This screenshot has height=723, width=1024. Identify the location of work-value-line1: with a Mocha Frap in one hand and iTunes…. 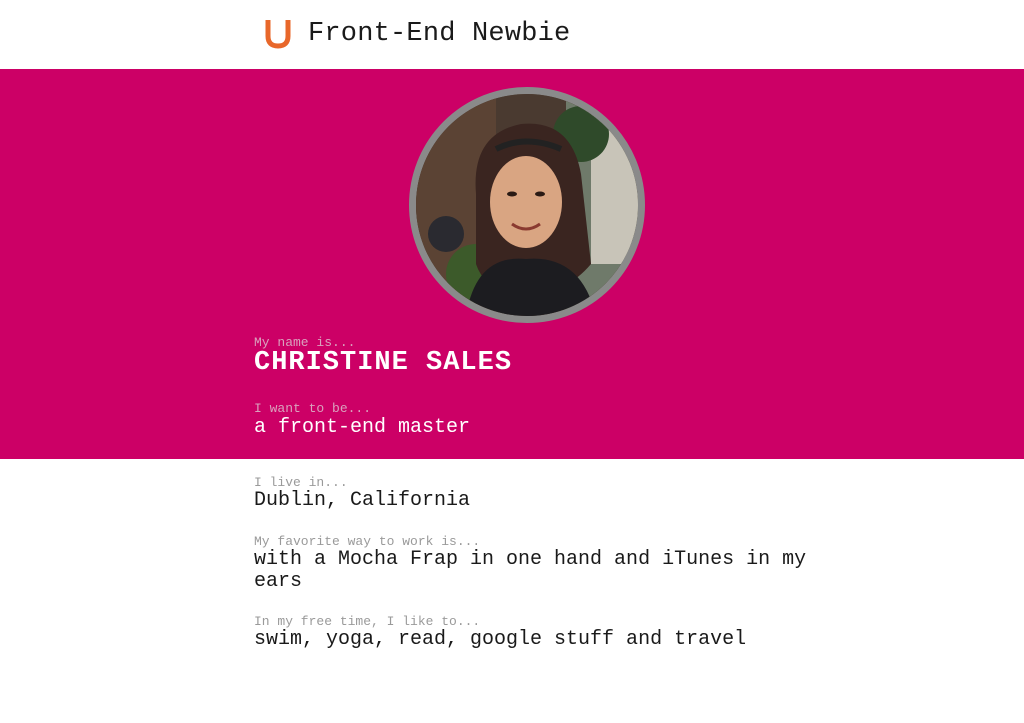
(530, 559).